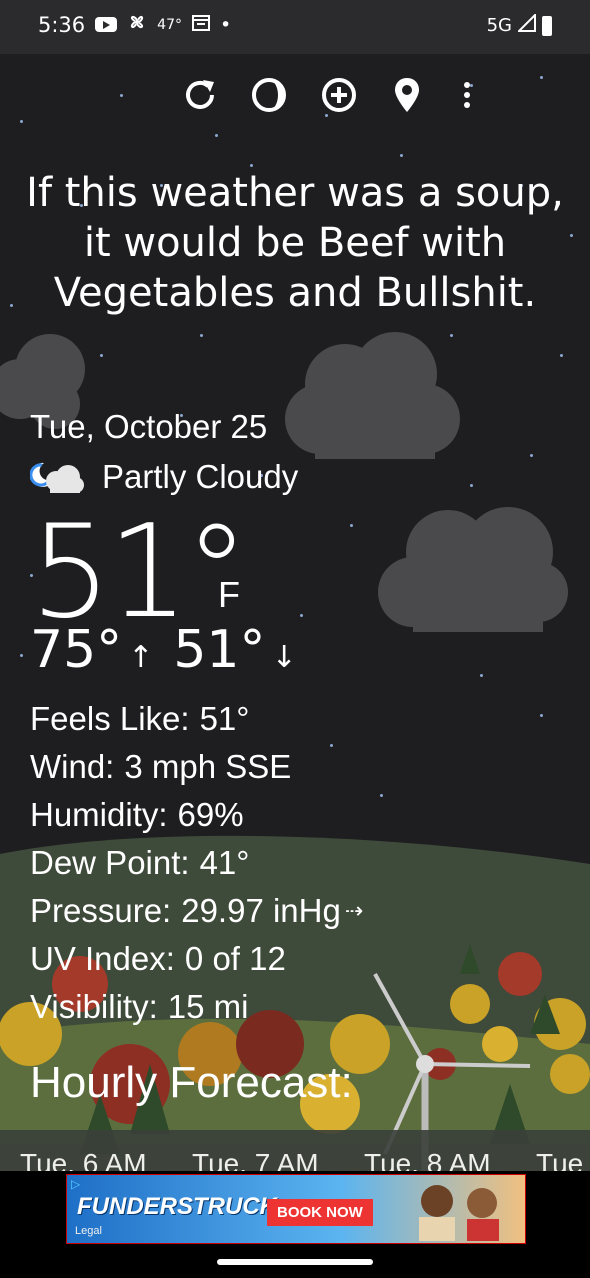 This screenshot has width=590, height=1278. Describe the element at coordinates (141, 657) in the screenshot. I see `high-arrow-icon: ↑` at that location.